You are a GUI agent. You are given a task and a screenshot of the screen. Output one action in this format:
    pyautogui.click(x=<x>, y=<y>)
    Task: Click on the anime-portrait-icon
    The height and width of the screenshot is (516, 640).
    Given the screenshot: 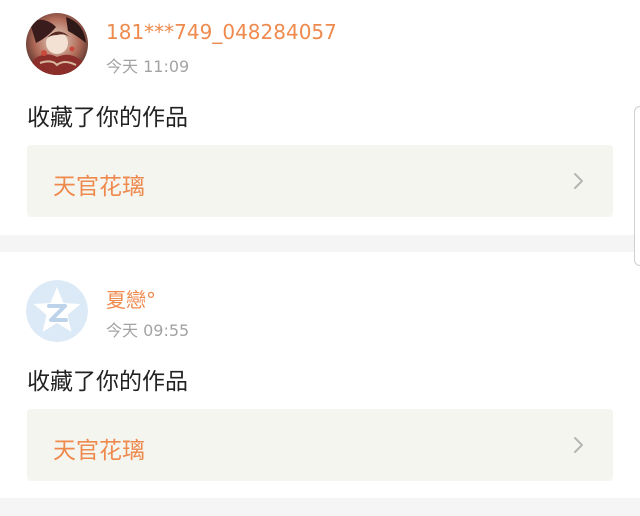 What is the action you would take?
    pyautogui.click(x=57, y=44)
    